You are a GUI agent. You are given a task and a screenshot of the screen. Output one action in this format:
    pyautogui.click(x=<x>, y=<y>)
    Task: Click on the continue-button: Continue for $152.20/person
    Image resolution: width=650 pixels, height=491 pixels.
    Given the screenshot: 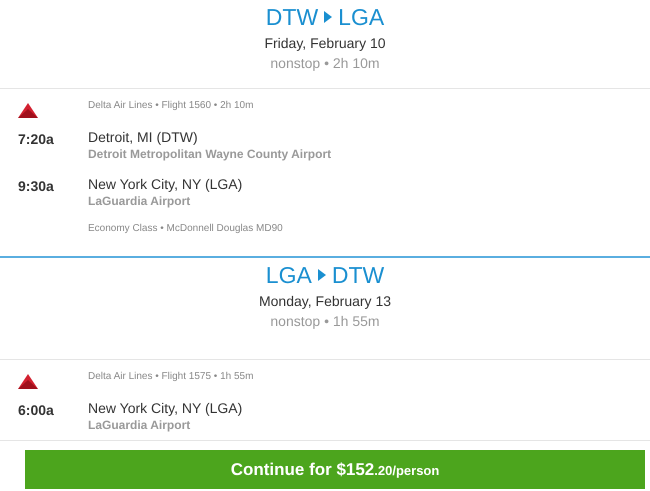 What is the action you would take?
    pyautogui.click(x=335, y=469)
    